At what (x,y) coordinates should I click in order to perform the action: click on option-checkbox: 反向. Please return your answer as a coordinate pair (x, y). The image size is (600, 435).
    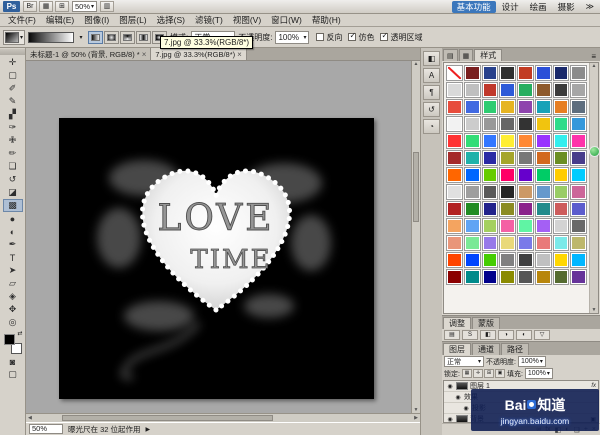
    Looking at the image, I should click on (329, 37).